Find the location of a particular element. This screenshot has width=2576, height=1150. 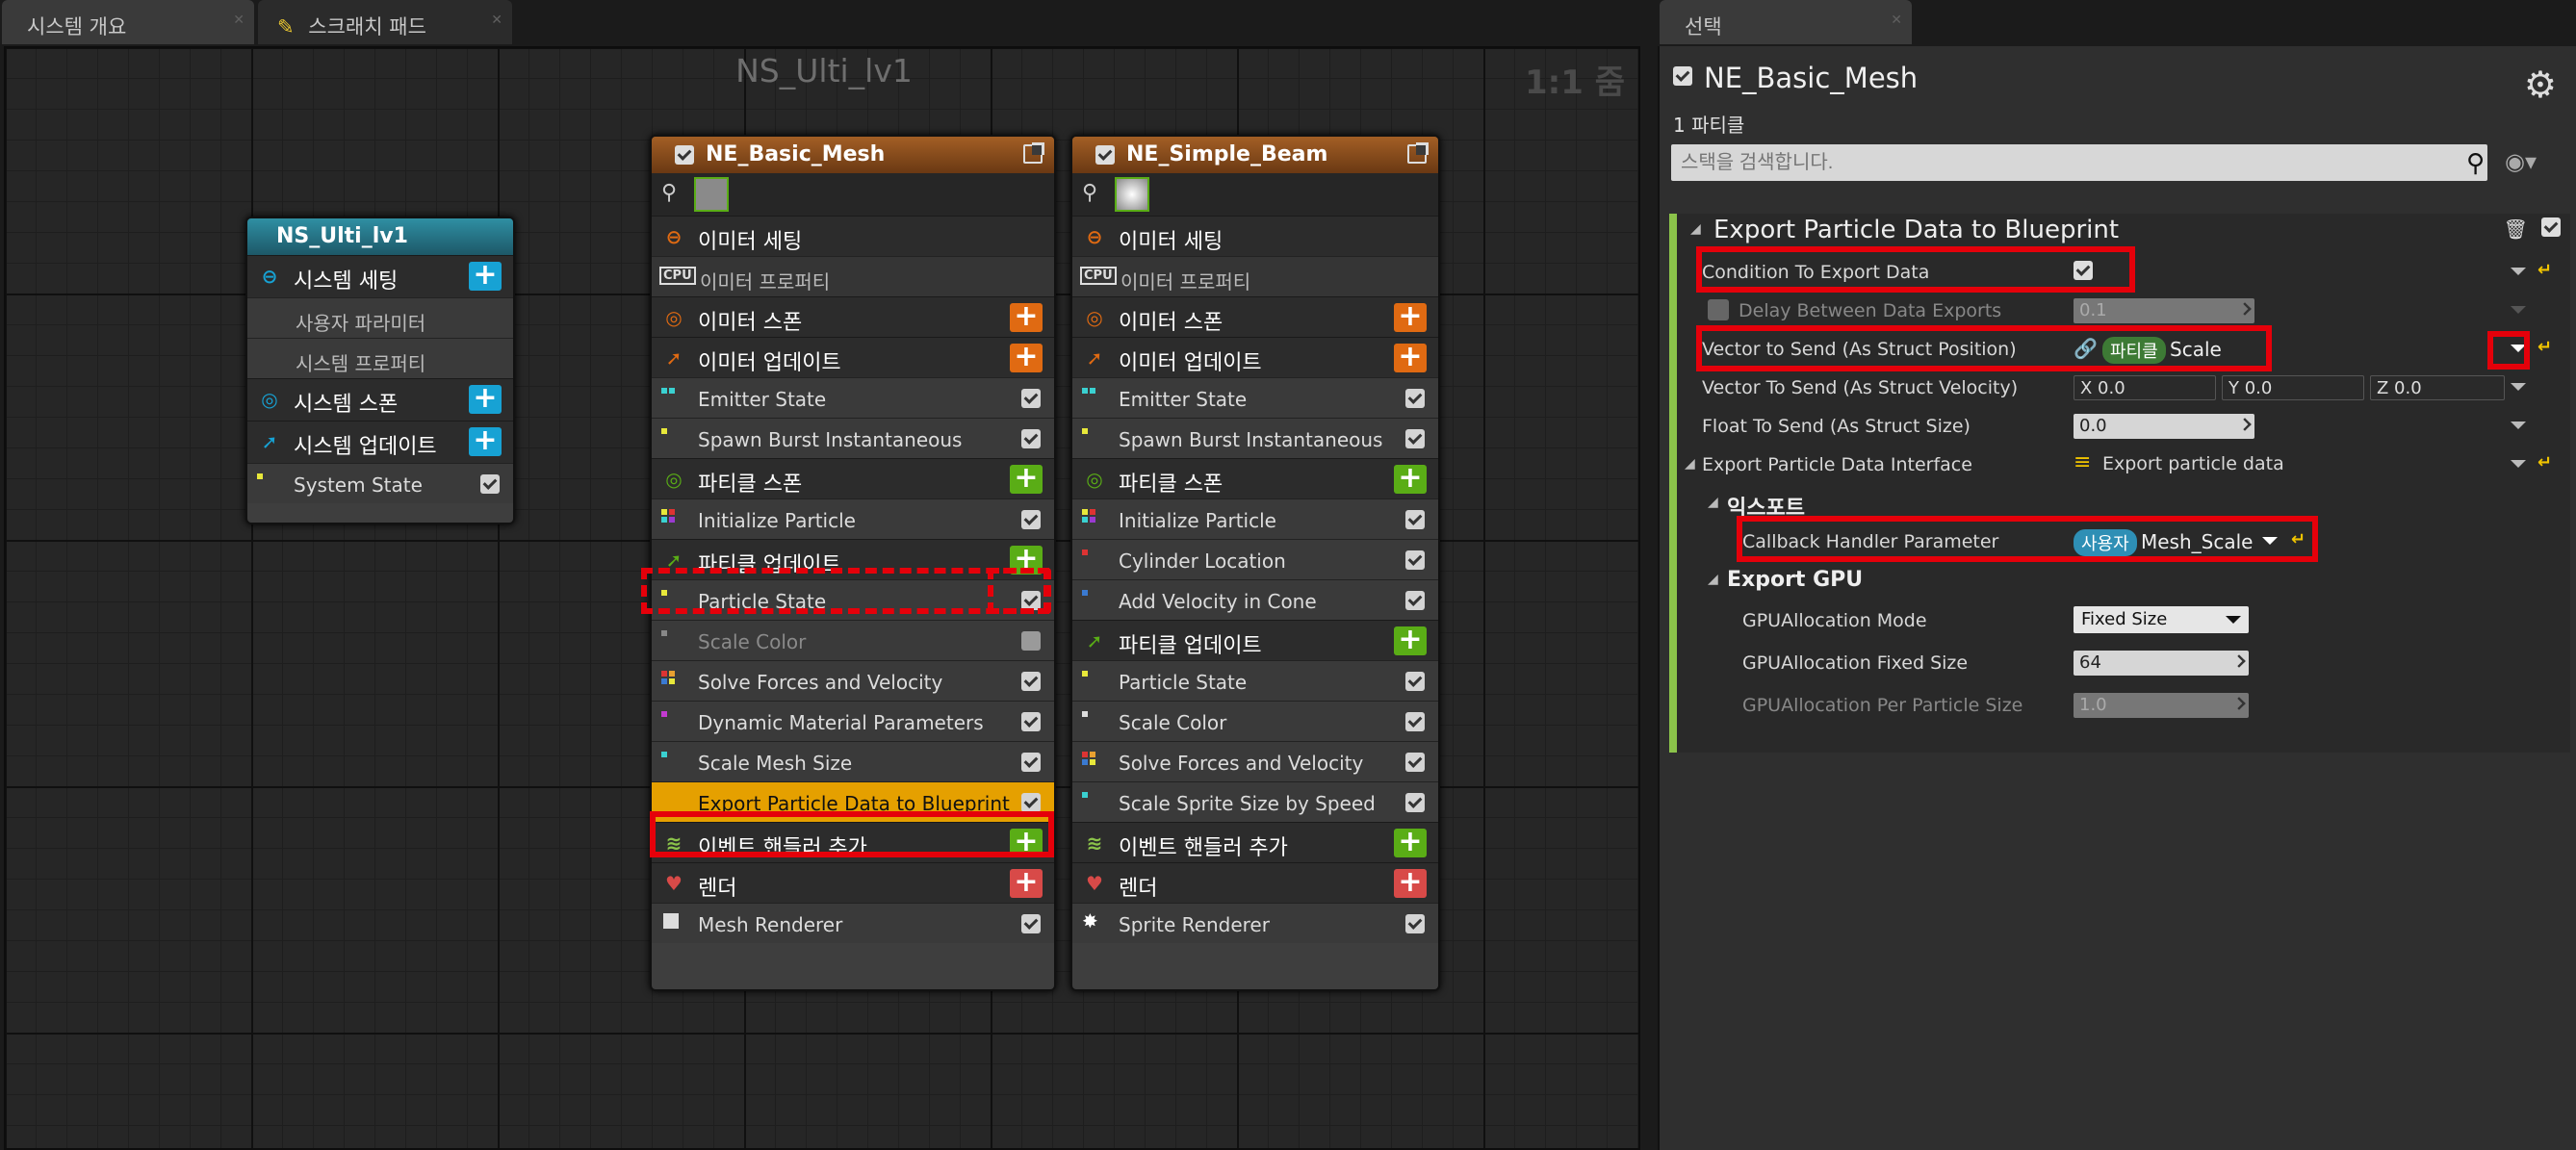

vector-y-input: Y 0.0 is located at coordinates (2293, 387).